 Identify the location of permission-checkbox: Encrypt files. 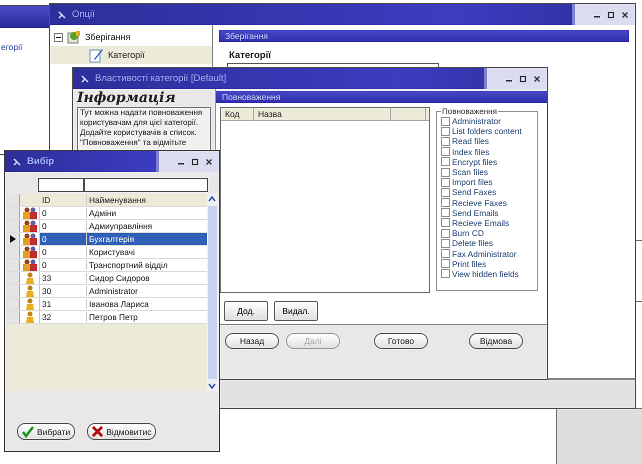
(488, 161).